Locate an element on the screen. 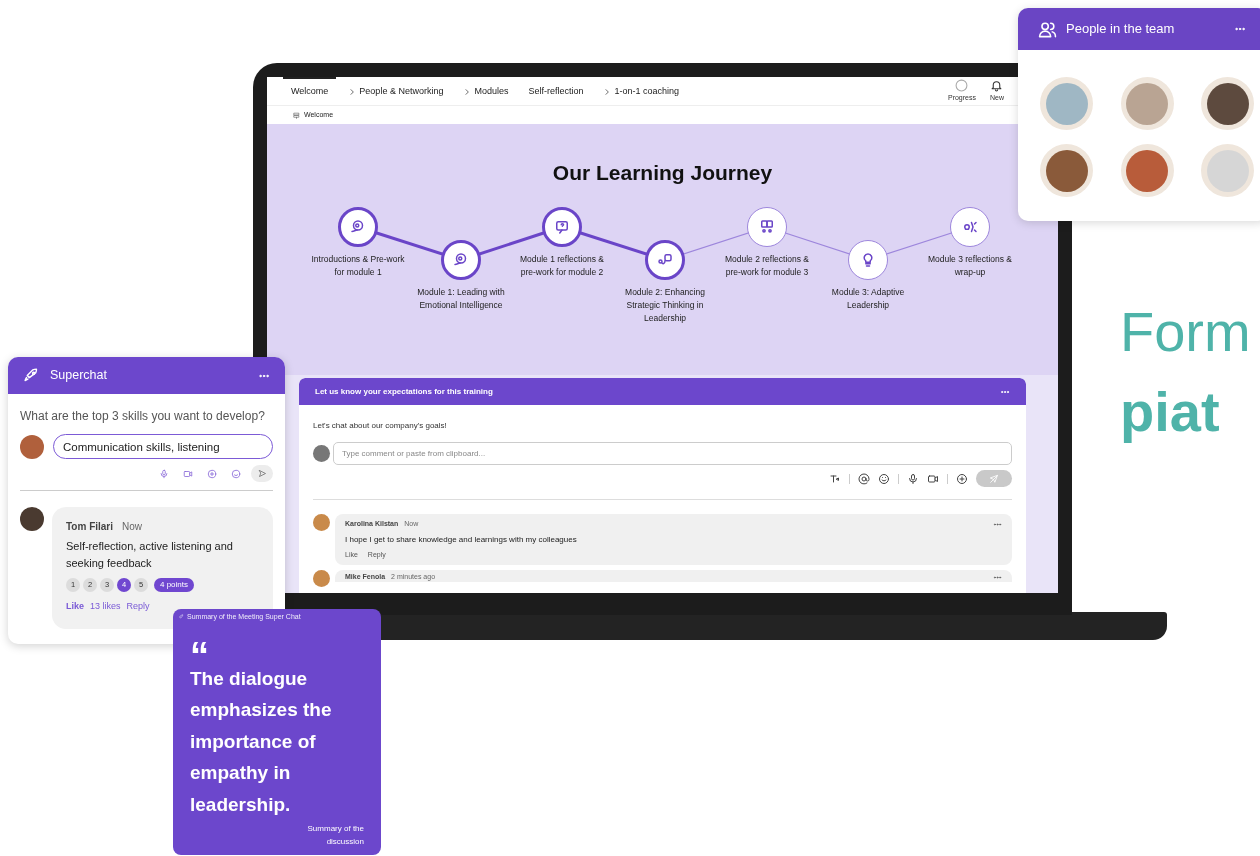 This screenshot has width=1260, height=856. mention-icon is located at coordinates (864, 478).